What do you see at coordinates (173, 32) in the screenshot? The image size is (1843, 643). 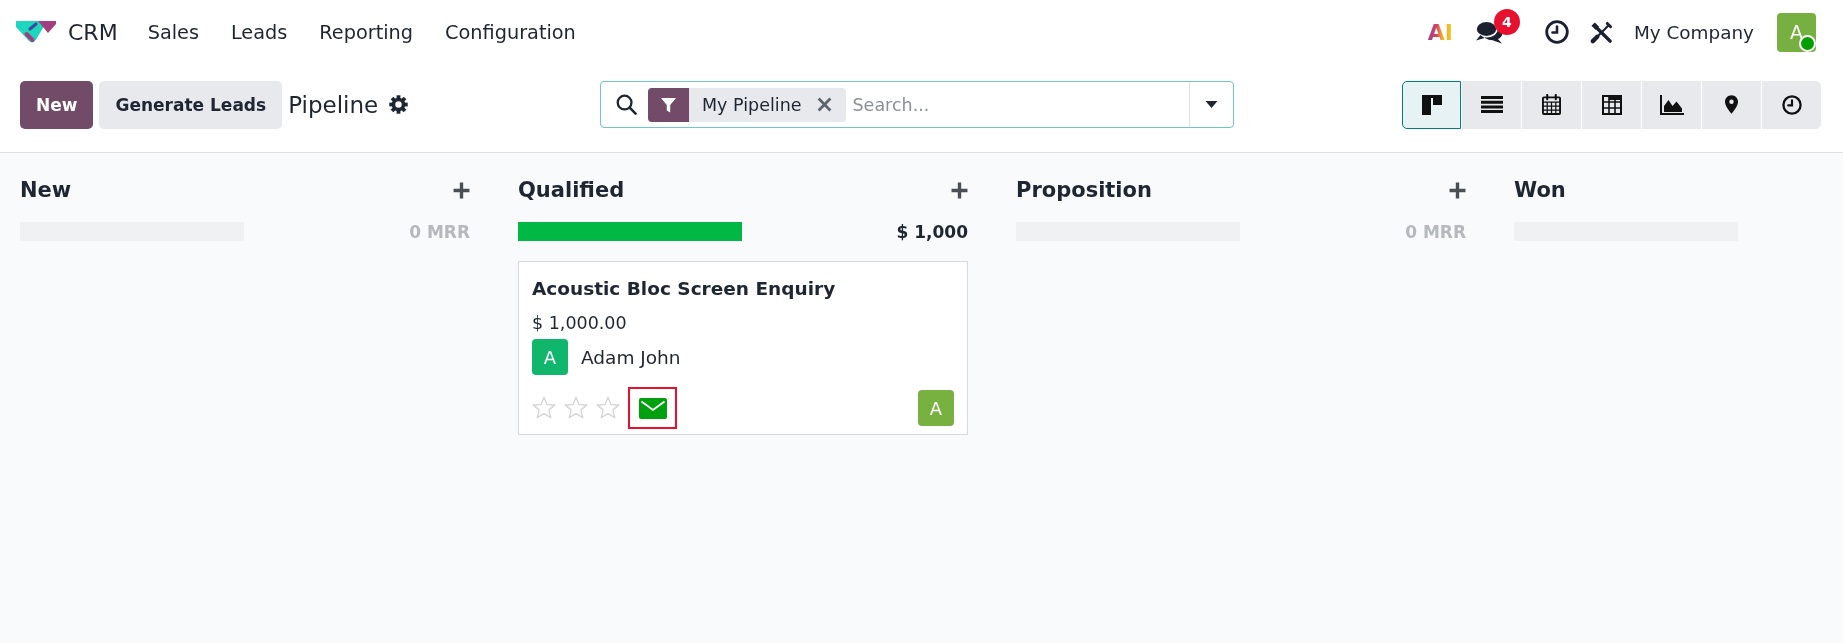 I see `menu-item: Sales` at bounding box center [173, 32].